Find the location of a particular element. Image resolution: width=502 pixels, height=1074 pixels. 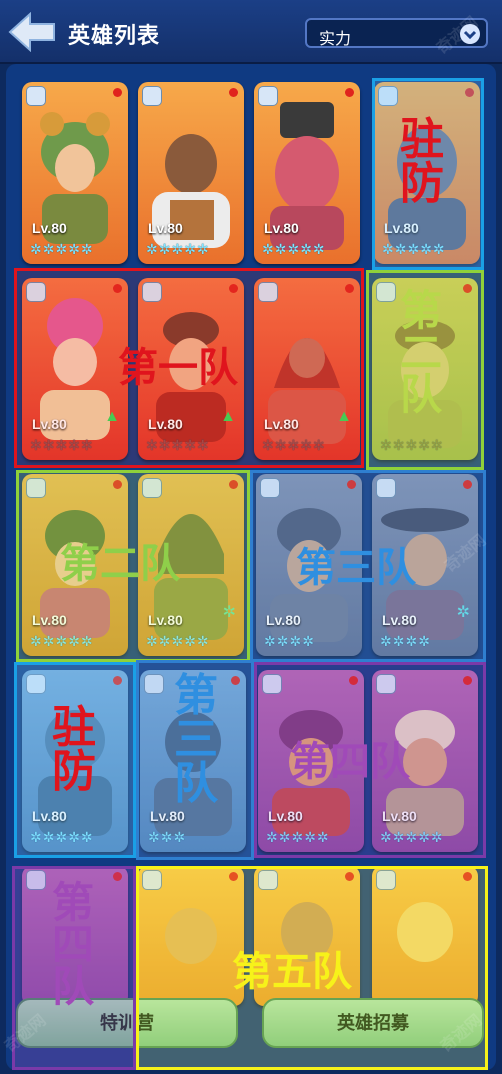

team3-label-2: 第三队 is located at coordinates (196, 739).